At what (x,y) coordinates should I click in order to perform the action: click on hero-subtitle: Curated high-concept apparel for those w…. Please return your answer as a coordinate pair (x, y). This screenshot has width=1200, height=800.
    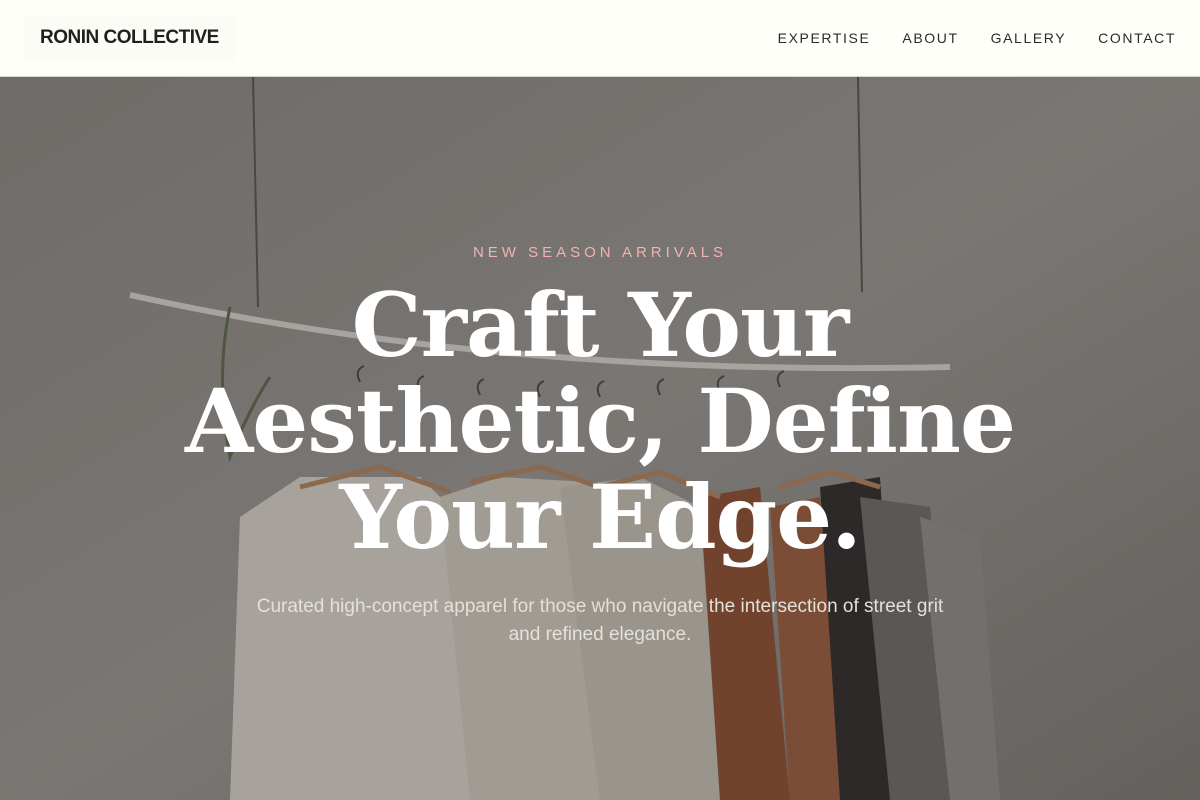
    Looking at the image, I should click on (600, 620).